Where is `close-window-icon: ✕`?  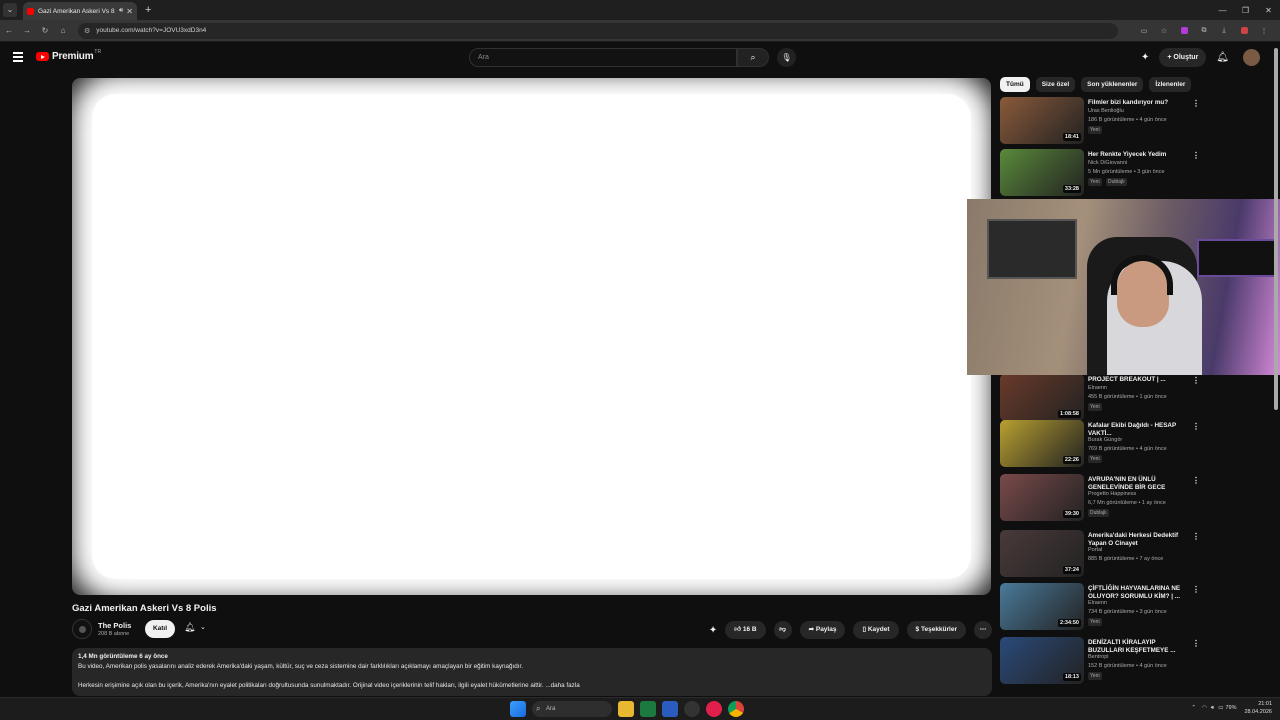
close-window-icon: ✕ is located at coordinates (1268, 10).